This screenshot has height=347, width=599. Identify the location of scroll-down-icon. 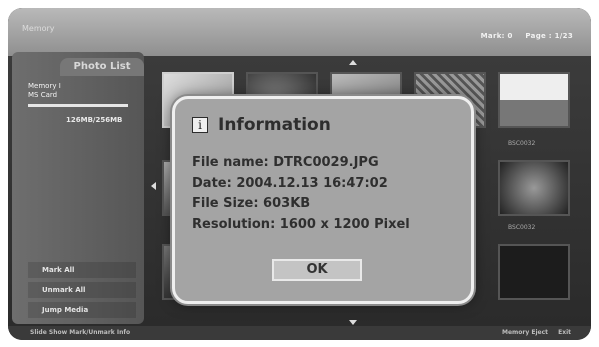
(353, 322).